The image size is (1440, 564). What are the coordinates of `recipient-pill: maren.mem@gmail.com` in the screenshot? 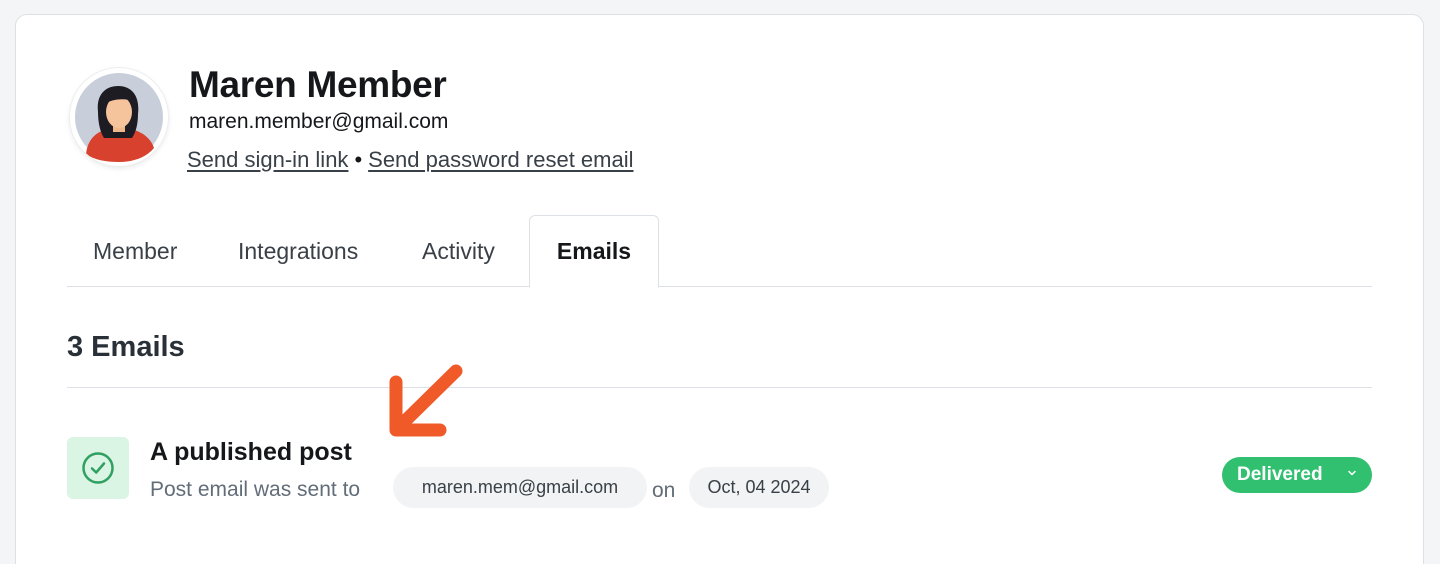 It's located at (520, 487).